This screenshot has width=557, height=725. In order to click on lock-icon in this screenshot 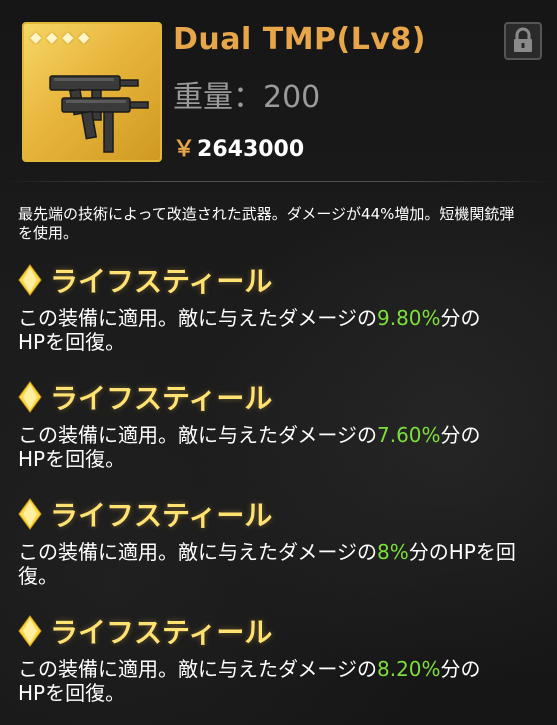, I will do `click(523, 39)`.